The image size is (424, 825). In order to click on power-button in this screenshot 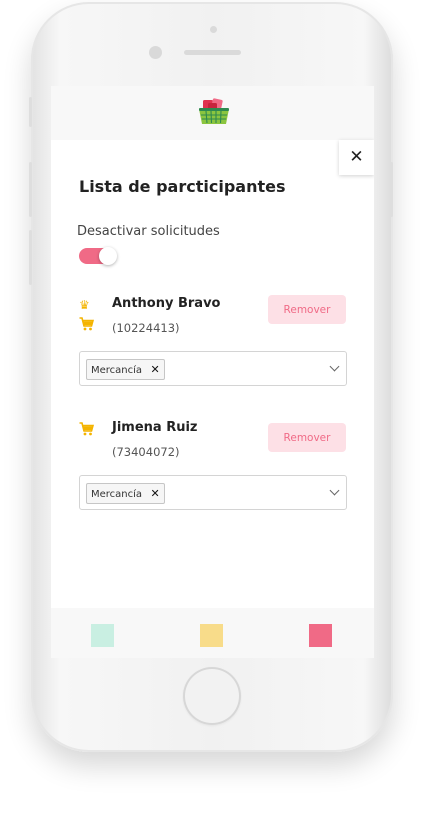, I will do `click(391, 189)`.